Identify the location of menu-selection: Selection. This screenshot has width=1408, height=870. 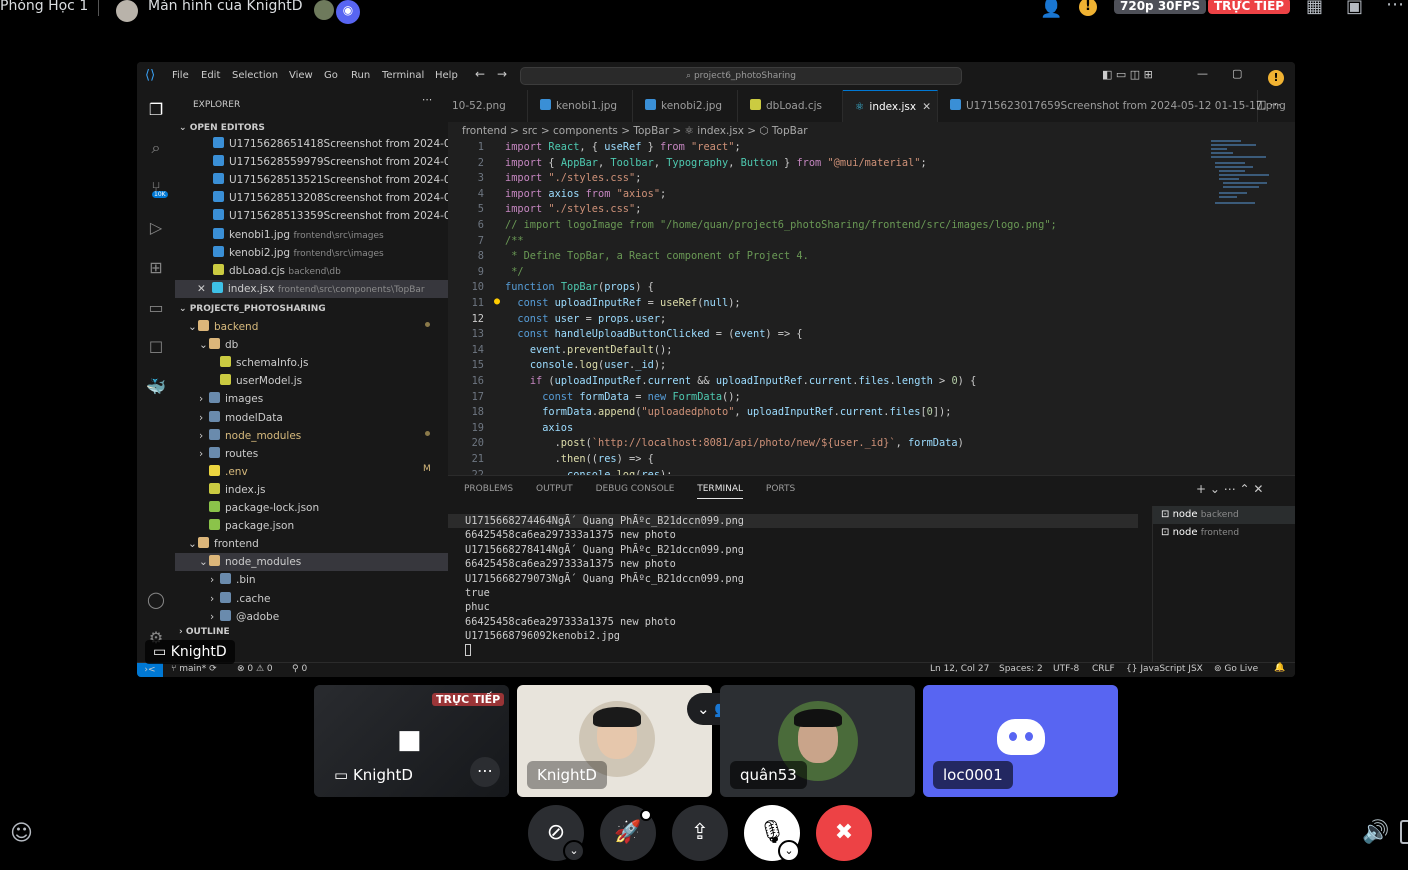
(255, 75).